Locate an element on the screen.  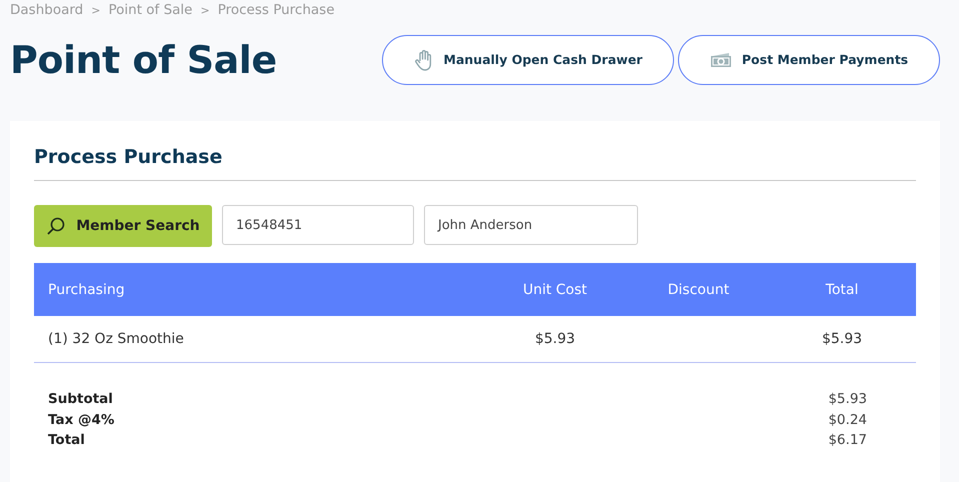
column-header: Unit Cost is located at coordinates (555, 290).